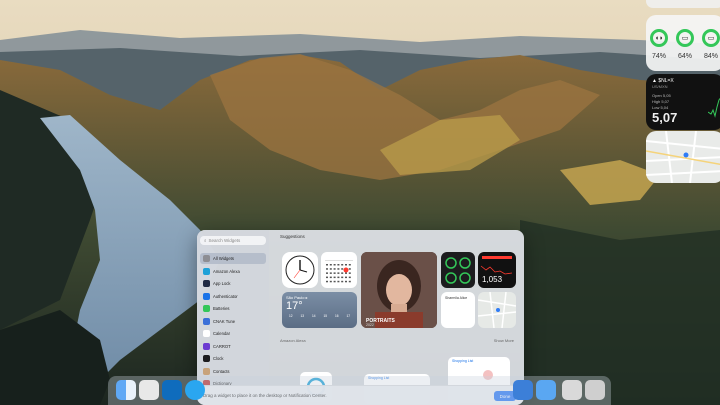 This screenshot has height=405, width=720. What do you see at coordinates (206, 258) in the screenshot?
I see `widgets-icon` at bounding box center [206, 258].